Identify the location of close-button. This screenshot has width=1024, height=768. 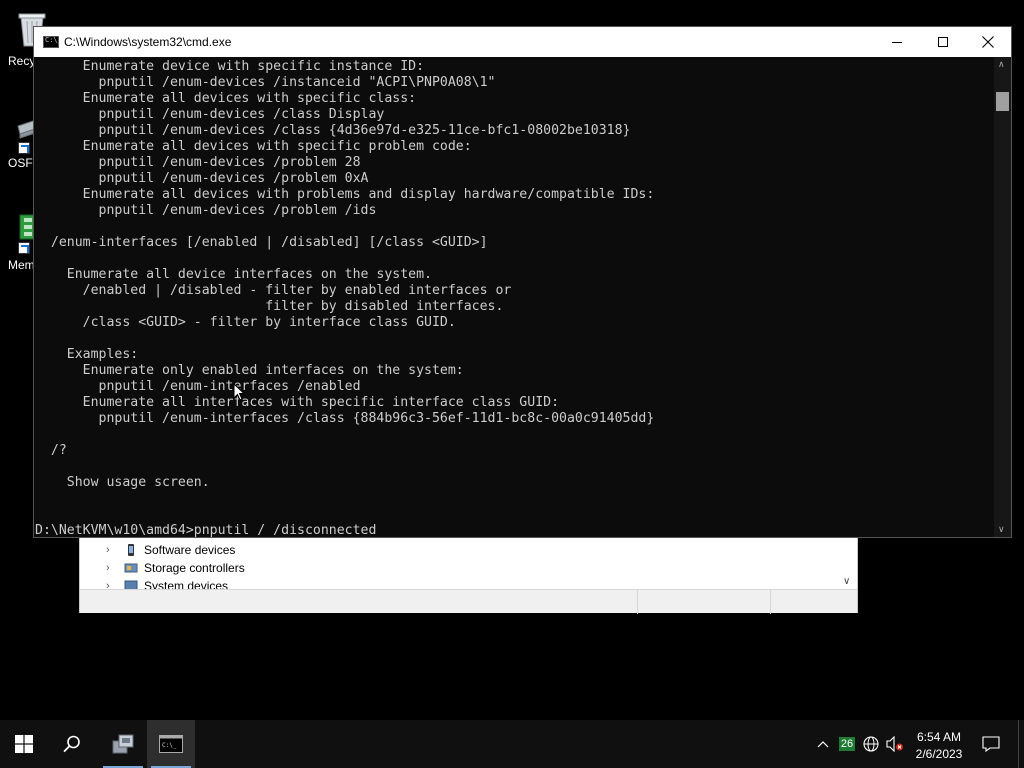
(988, 42).